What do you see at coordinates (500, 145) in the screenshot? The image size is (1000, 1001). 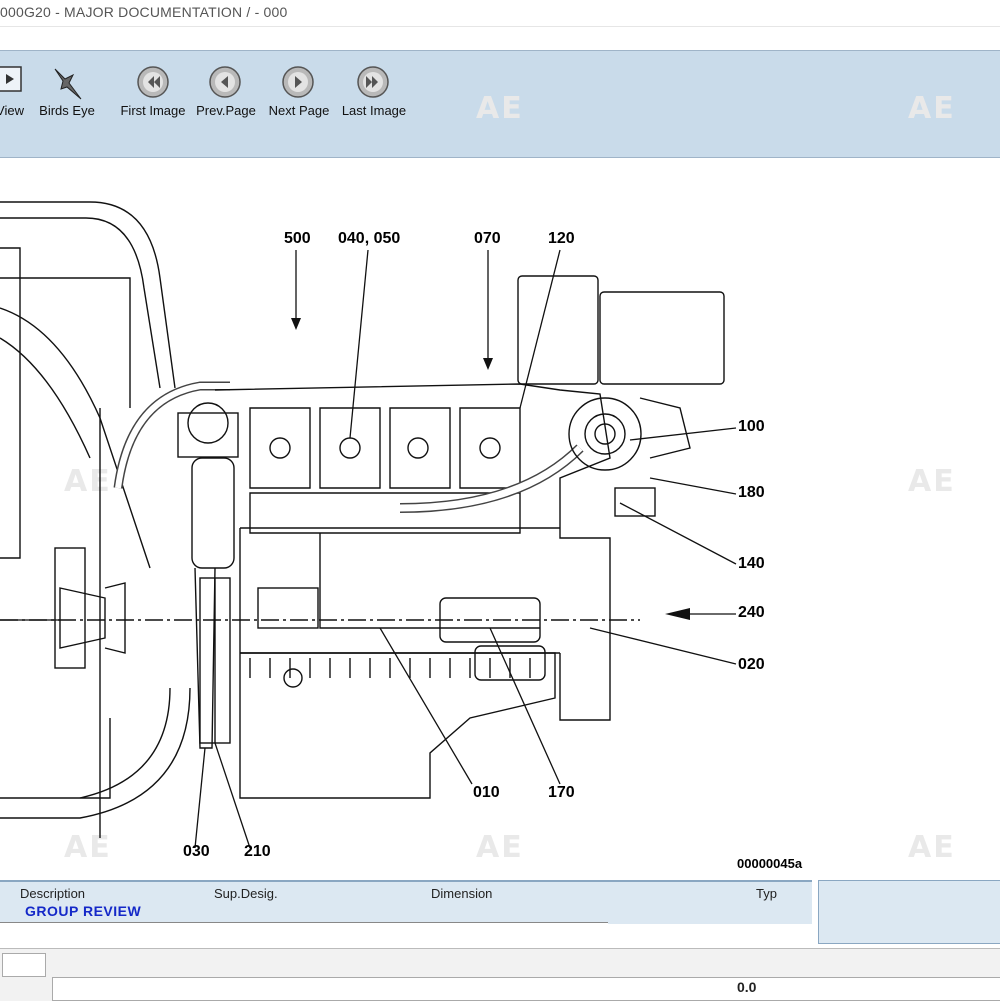 I see `sub-toolbar` at bounding box center [500, 145].